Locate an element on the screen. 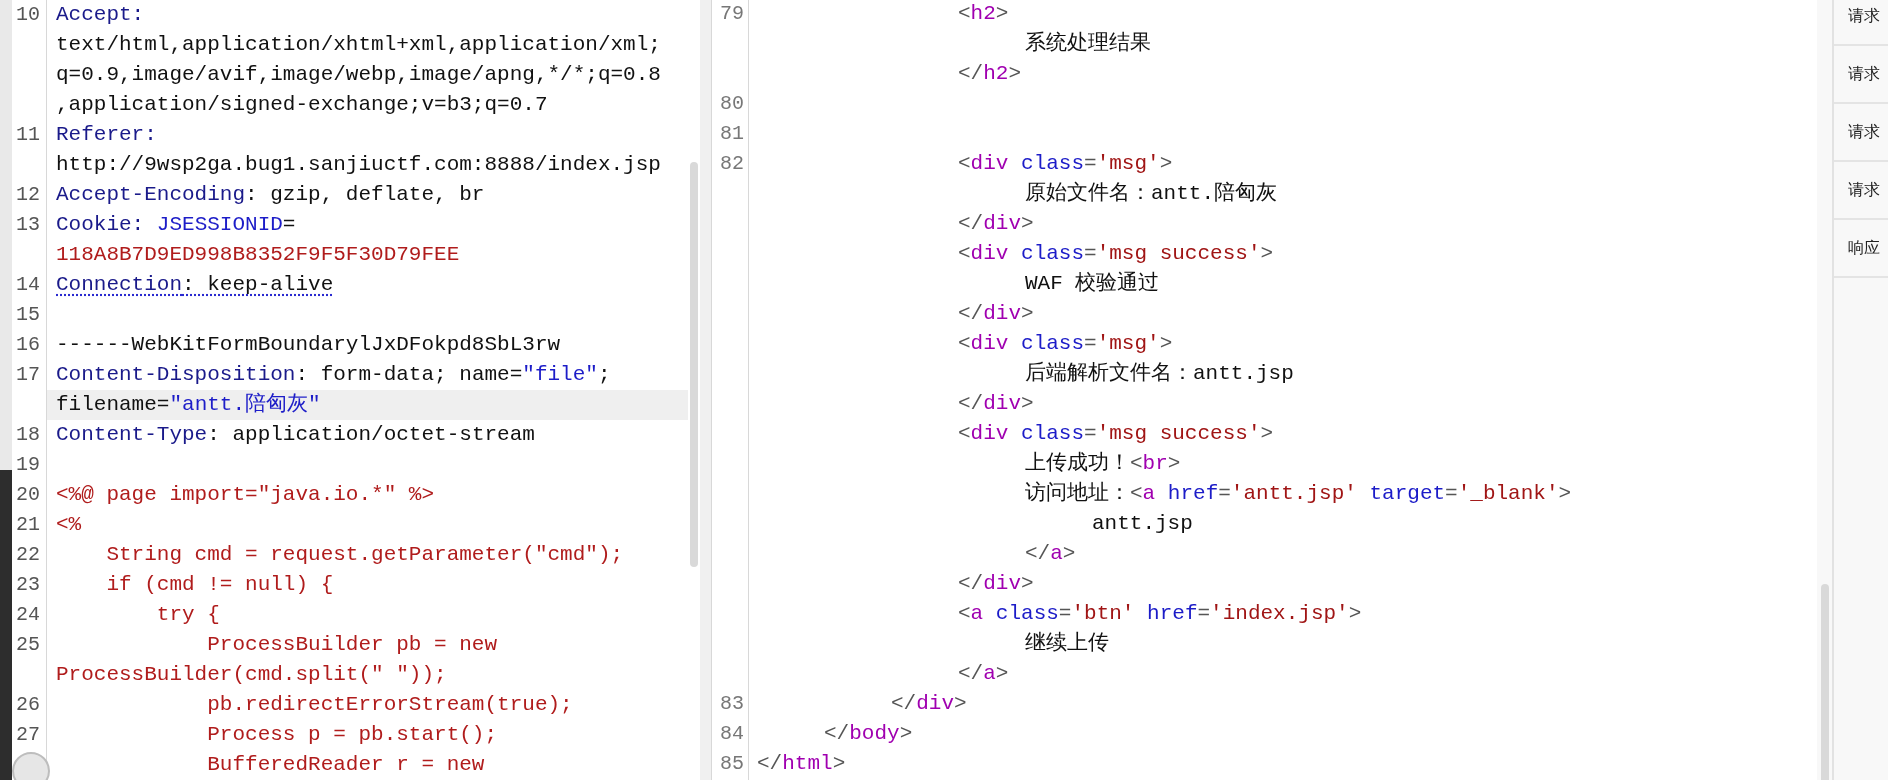 This screenshot has height=780, width=1888. code-line: 118A8B7D9ED998B8352F9F5F30D79FEE is located at coordinates (258, 255).